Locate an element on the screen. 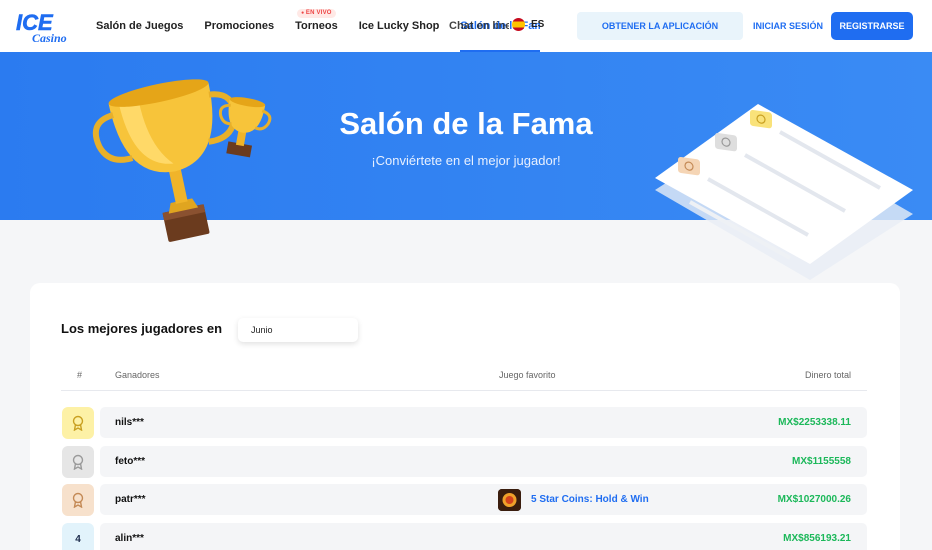 The height and width of the screenshot is (550, 932). nav-item-game-hall: Salón de Juegos is located at coordinates (139, 26).